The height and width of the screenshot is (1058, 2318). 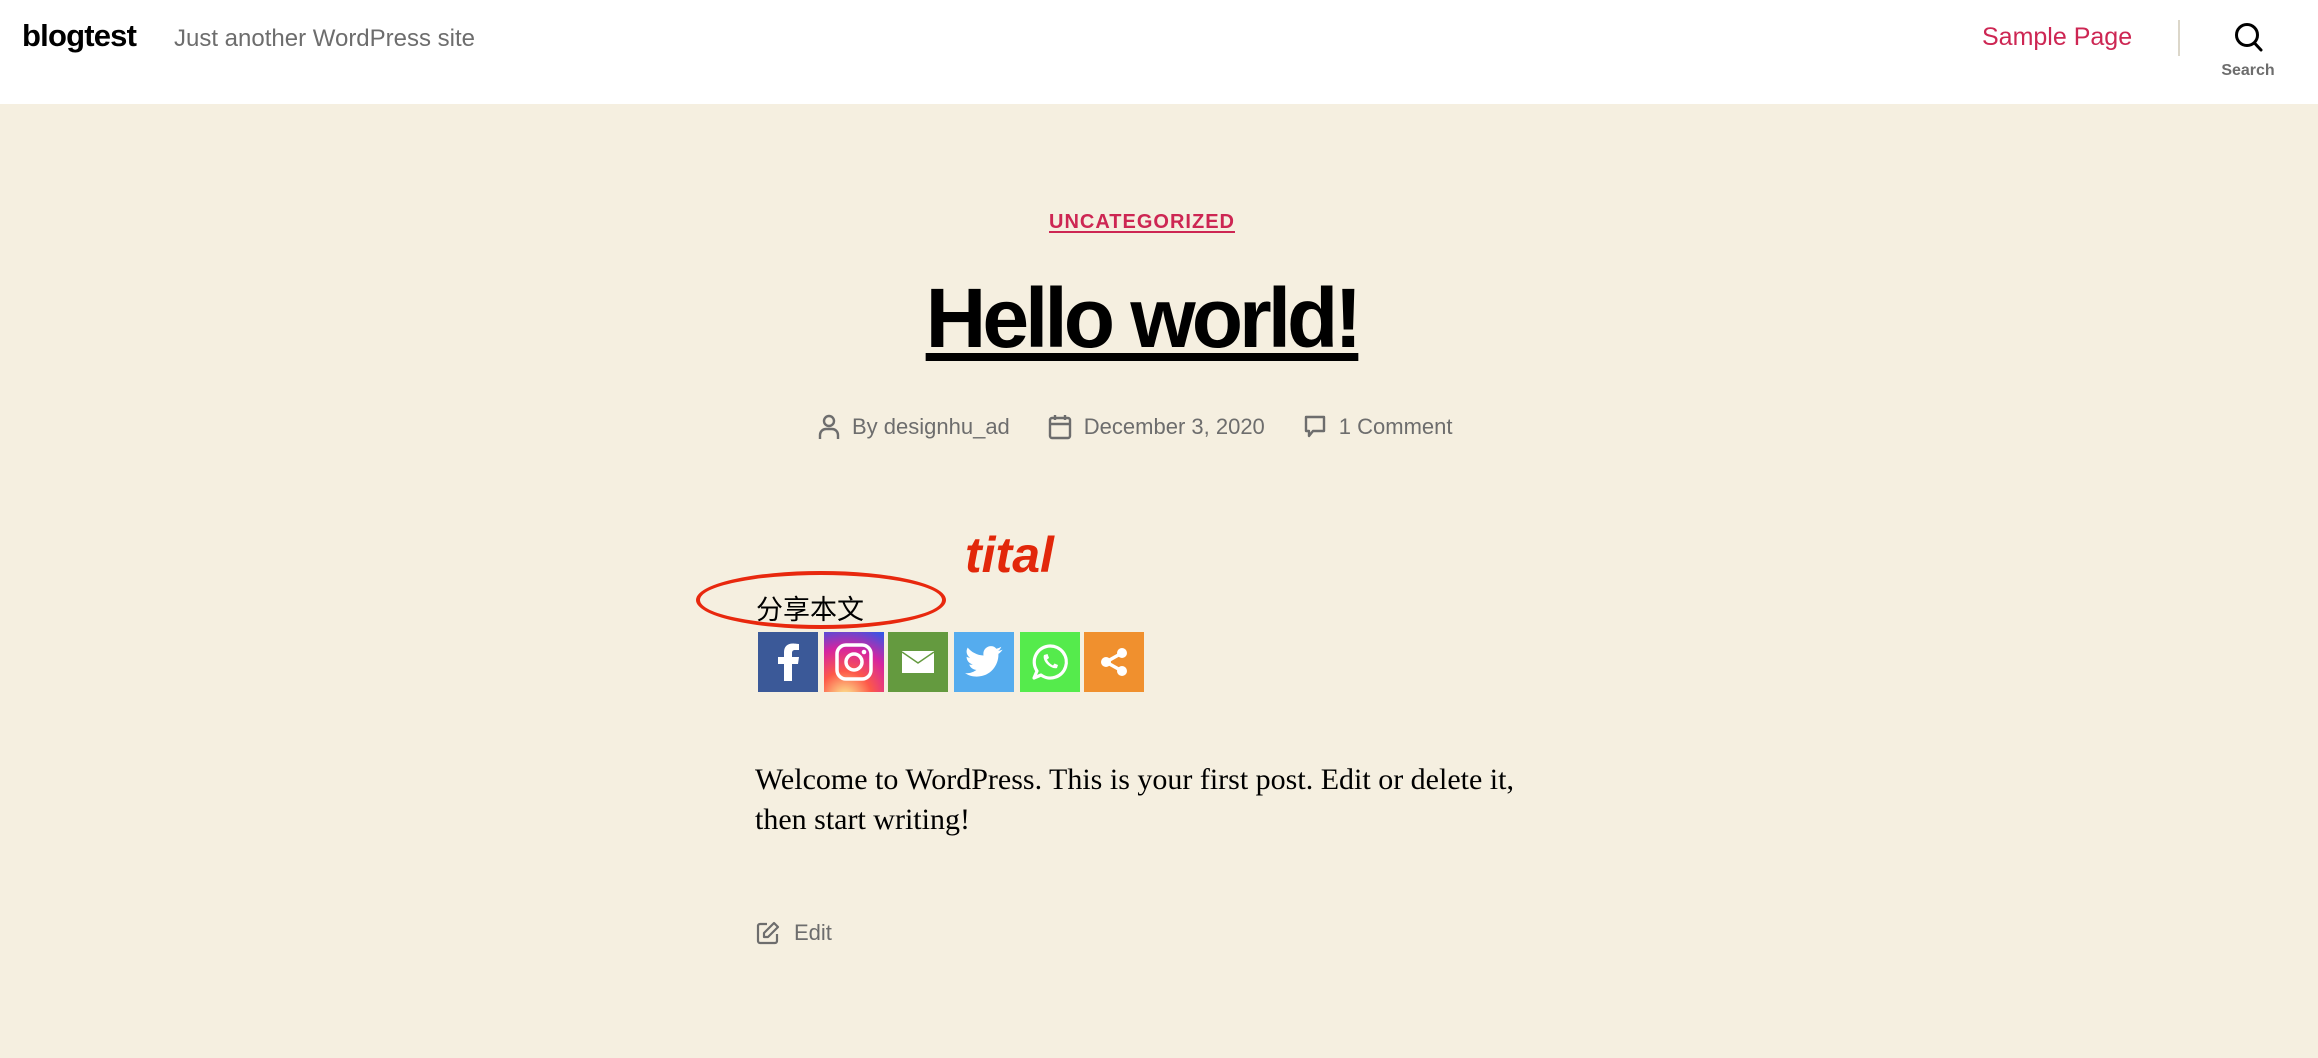 I want to click on share-more-button, so click(x=1114, y=662).